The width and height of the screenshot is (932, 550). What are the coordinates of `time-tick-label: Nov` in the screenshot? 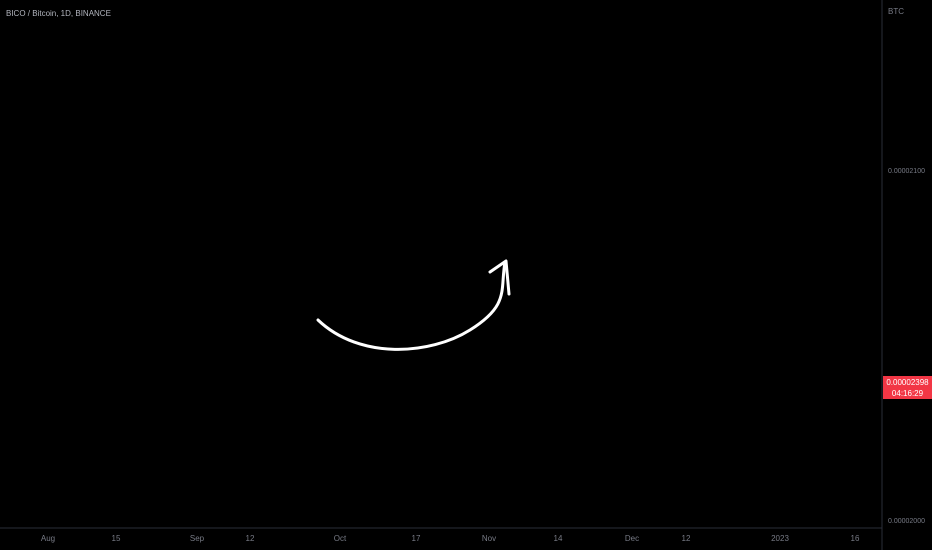 It's located at (489, 538).